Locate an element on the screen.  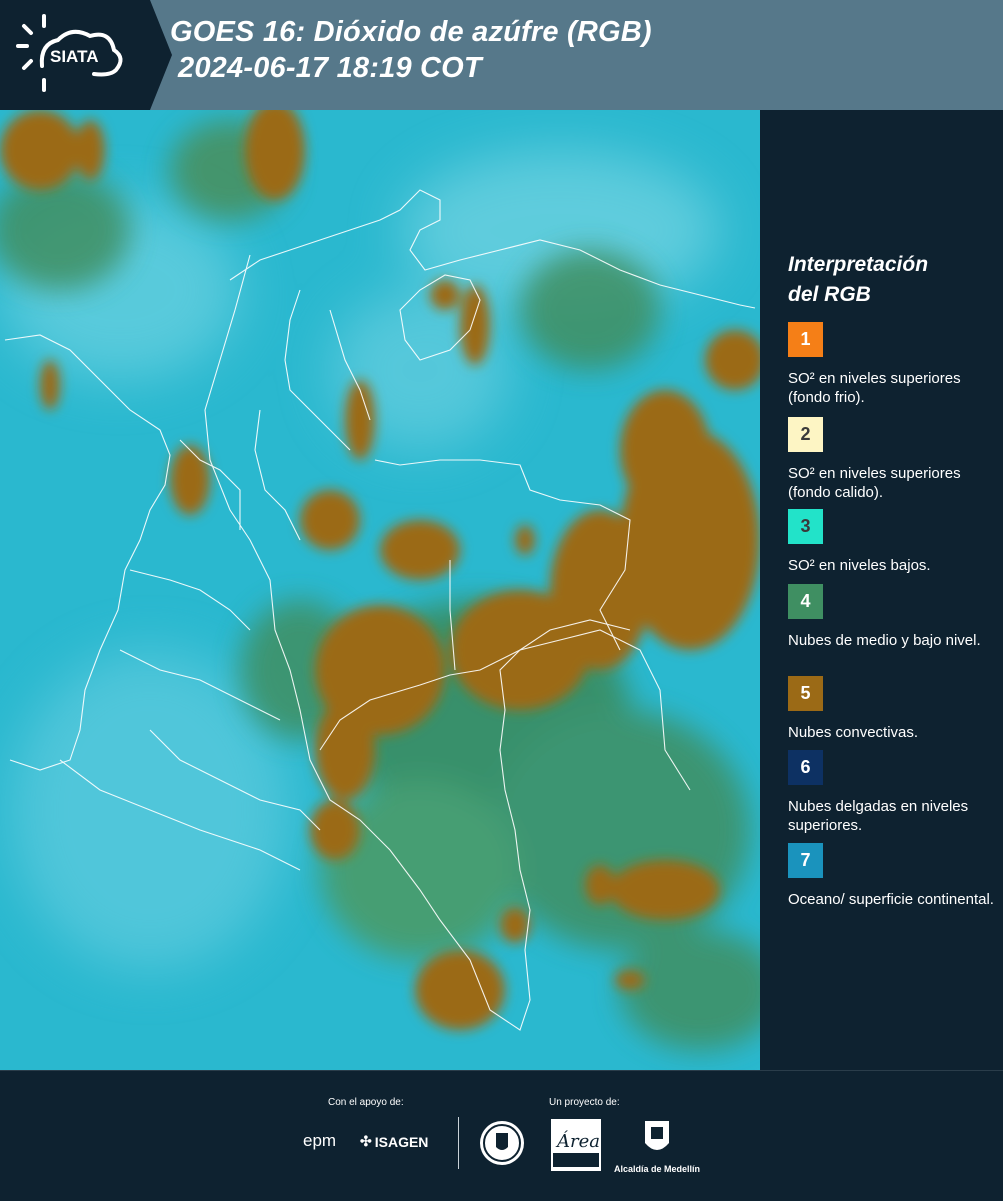
alcaldia-shield-icon is located at coordinates (657, 1135).